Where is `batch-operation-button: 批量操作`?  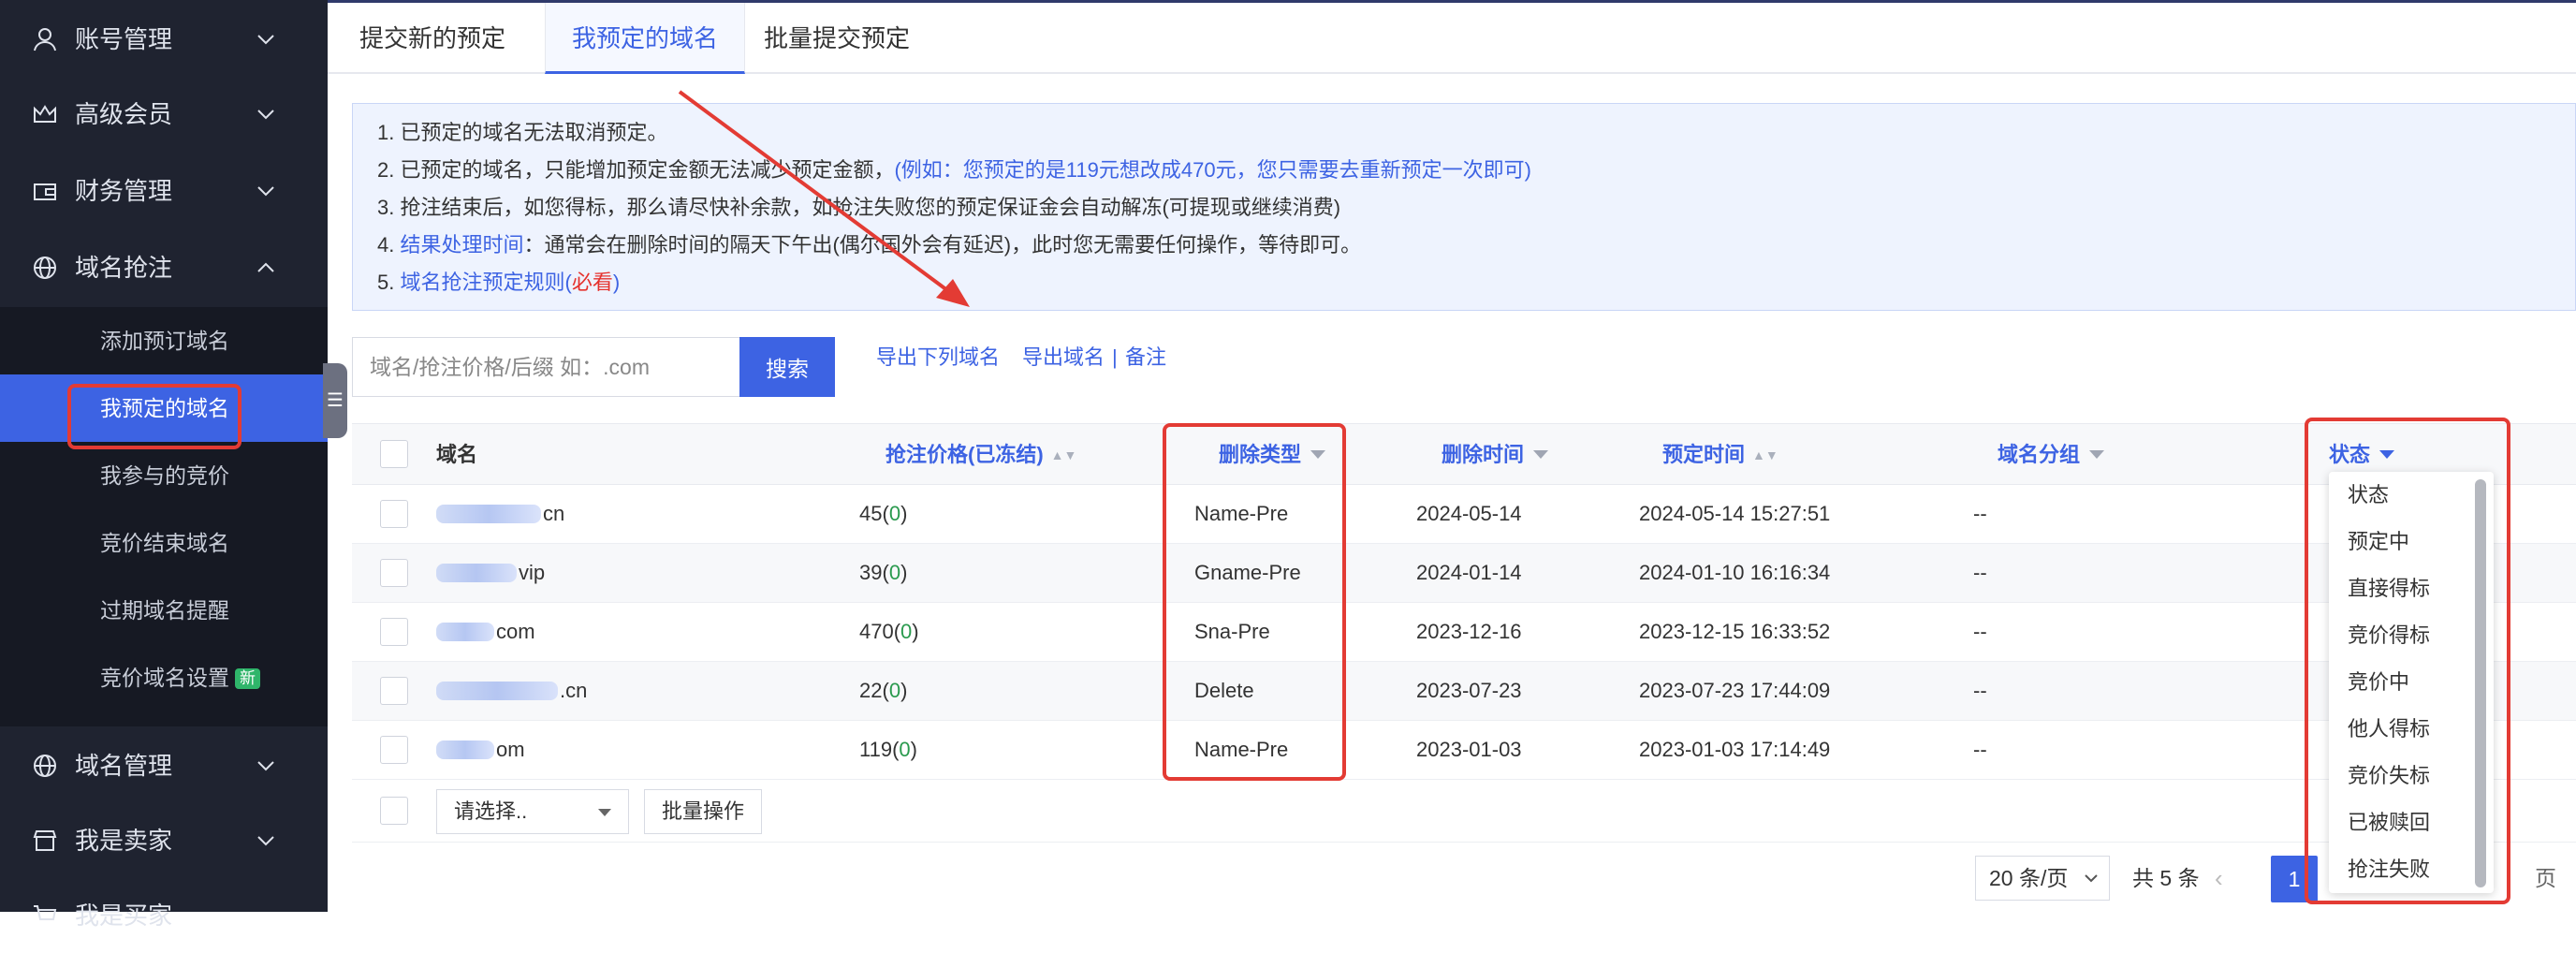 batch-operation-button: 批量操作 is located at coordinates (703, 811).